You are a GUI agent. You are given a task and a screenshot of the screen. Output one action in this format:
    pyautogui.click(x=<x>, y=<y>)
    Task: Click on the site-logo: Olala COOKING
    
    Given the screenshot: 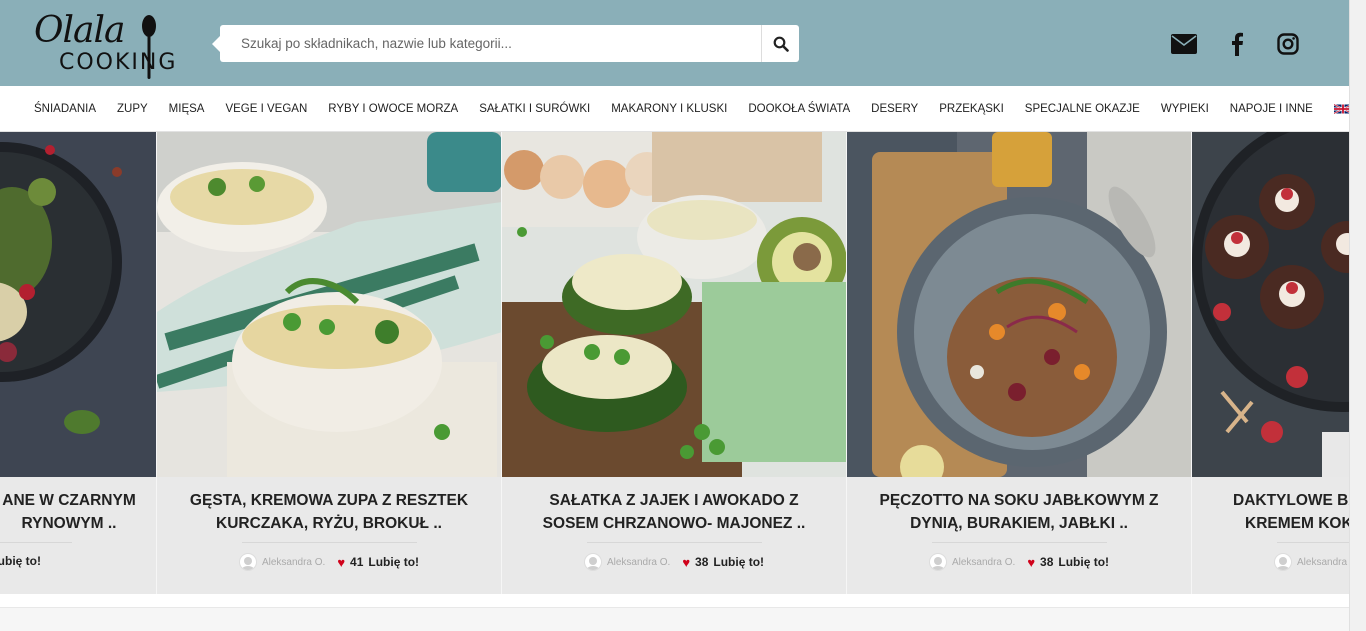 What is the action you would take?
    pyautogui.click(x=113, y=46)
    